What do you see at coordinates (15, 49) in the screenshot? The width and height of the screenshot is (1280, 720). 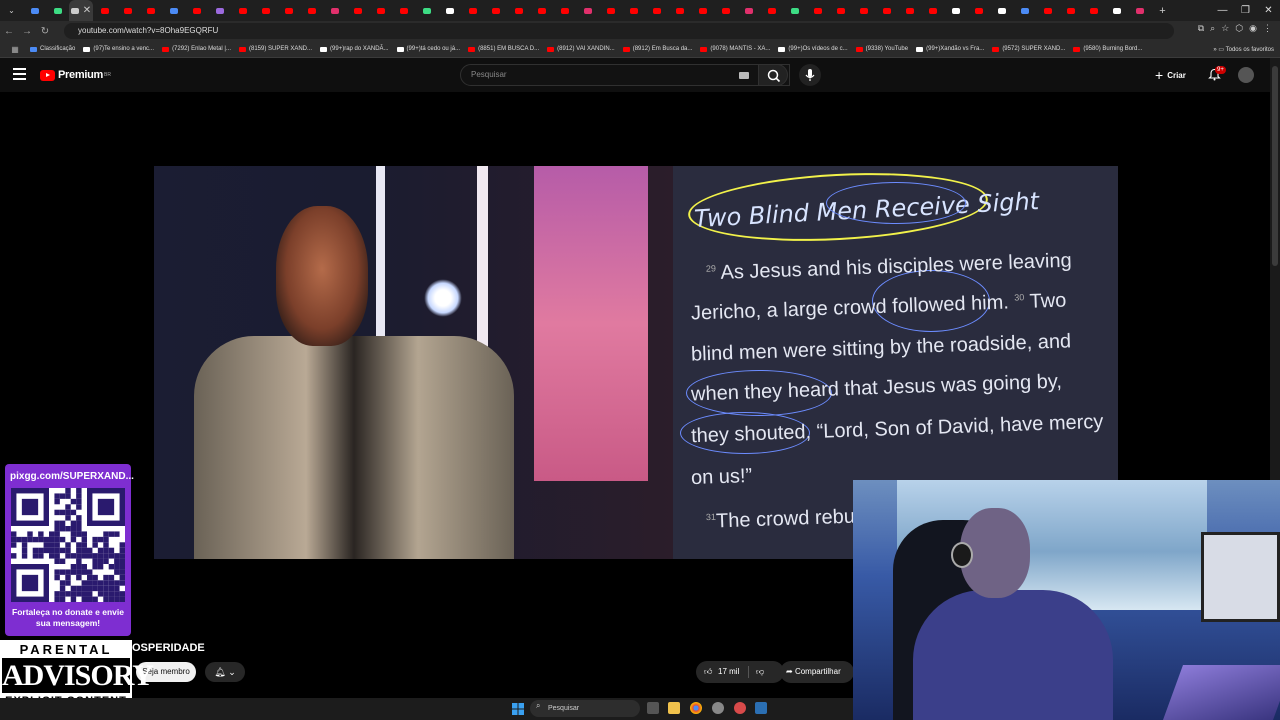 I see `apps-icon: ▦` at bounding box center [15, 49].